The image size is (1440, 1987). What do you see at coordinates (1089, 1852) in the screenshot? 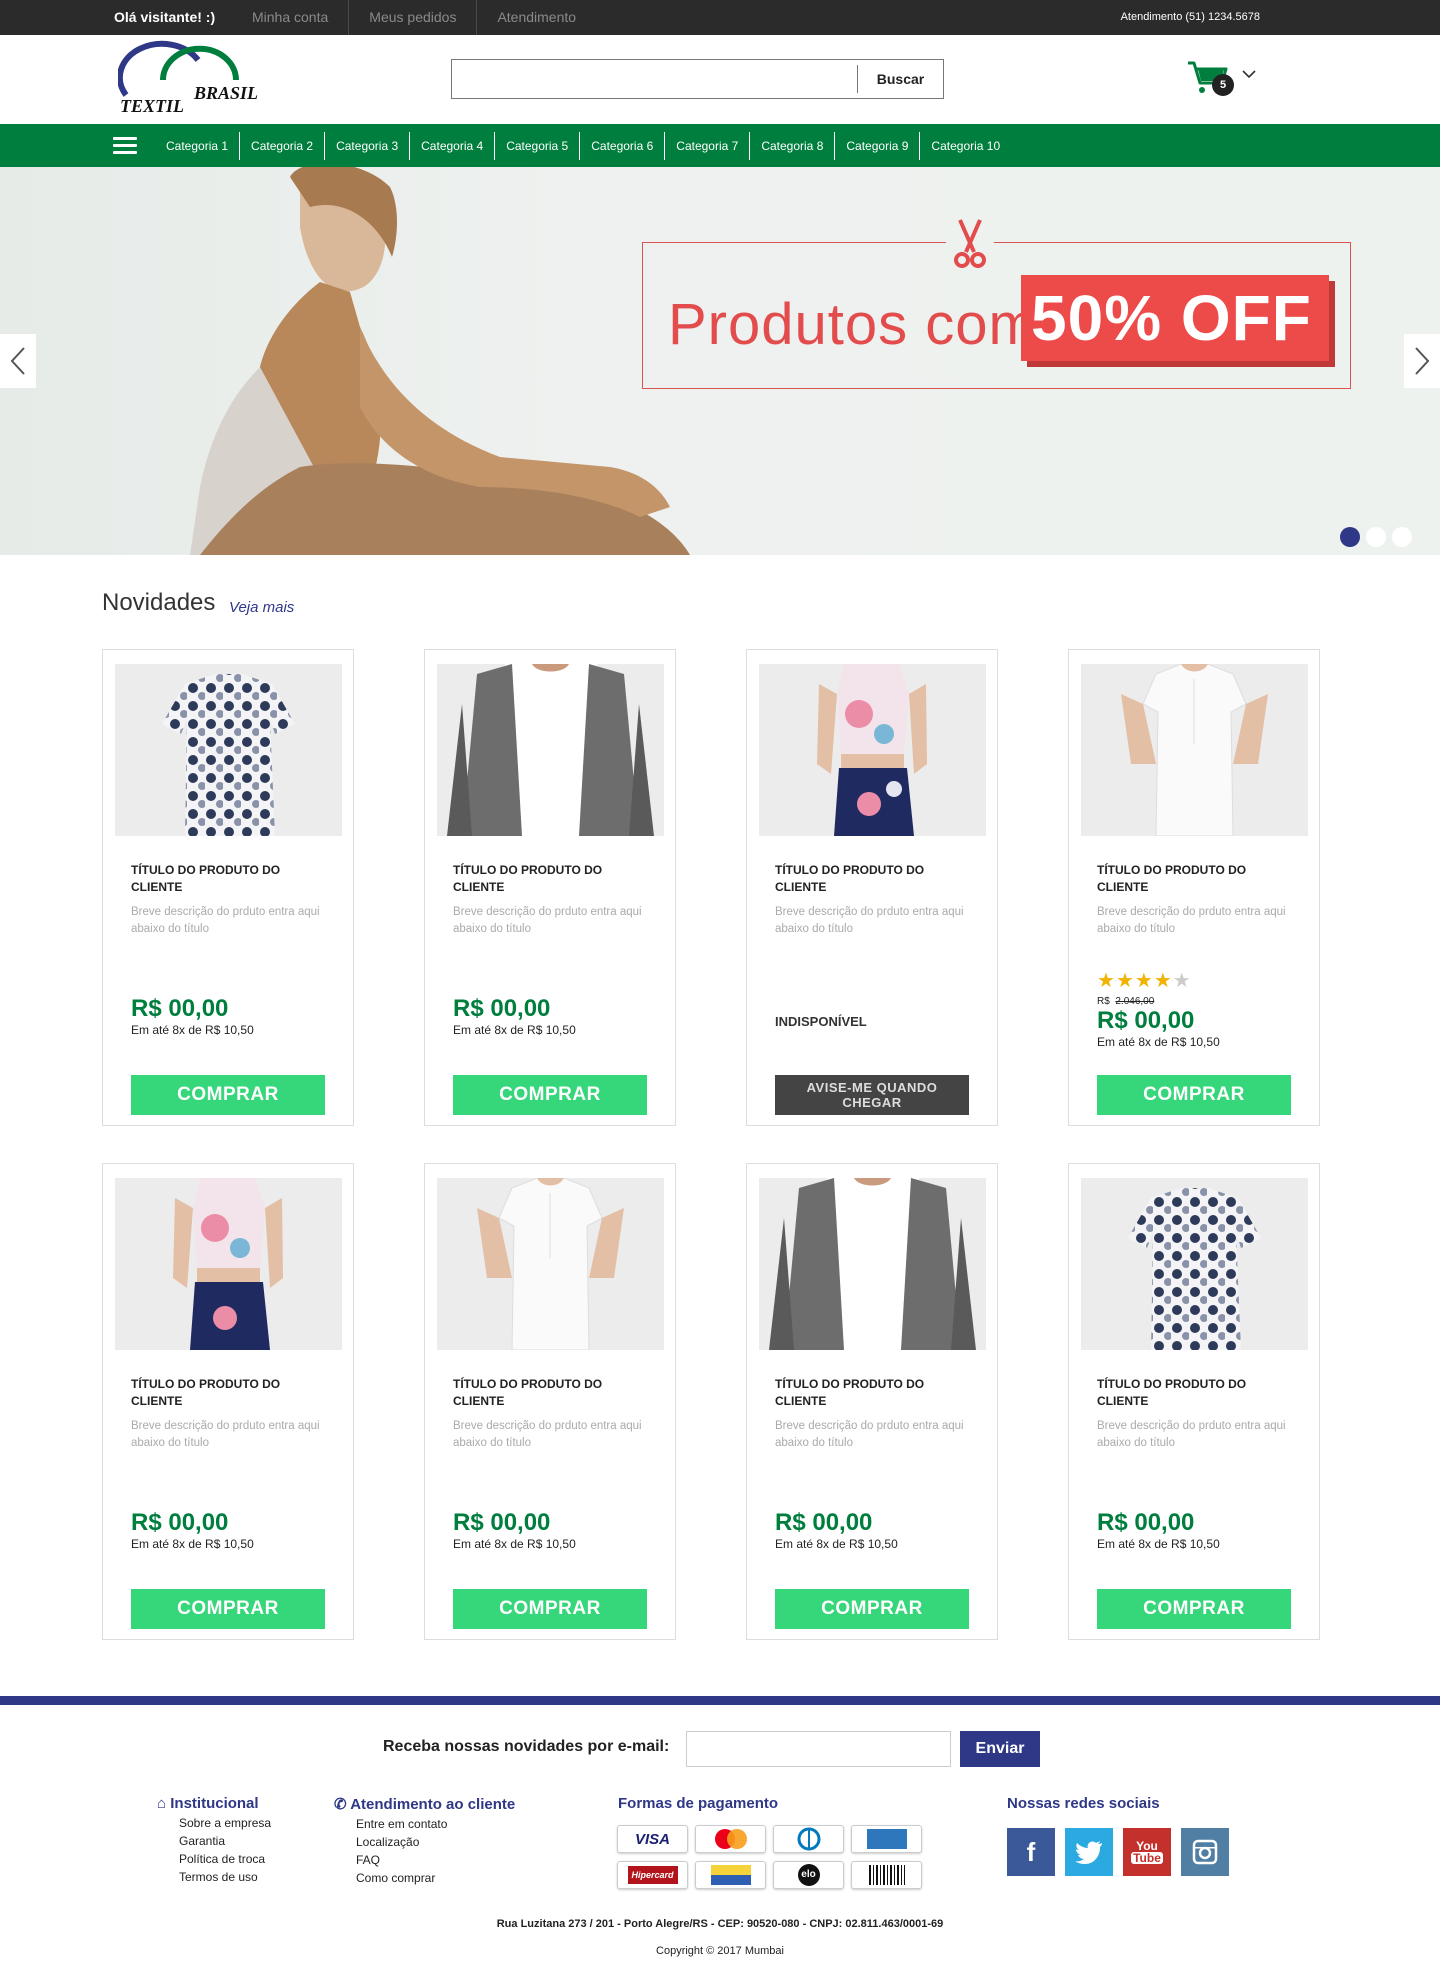
I see `twitter-icon` at bounding box center [1089, 1852].